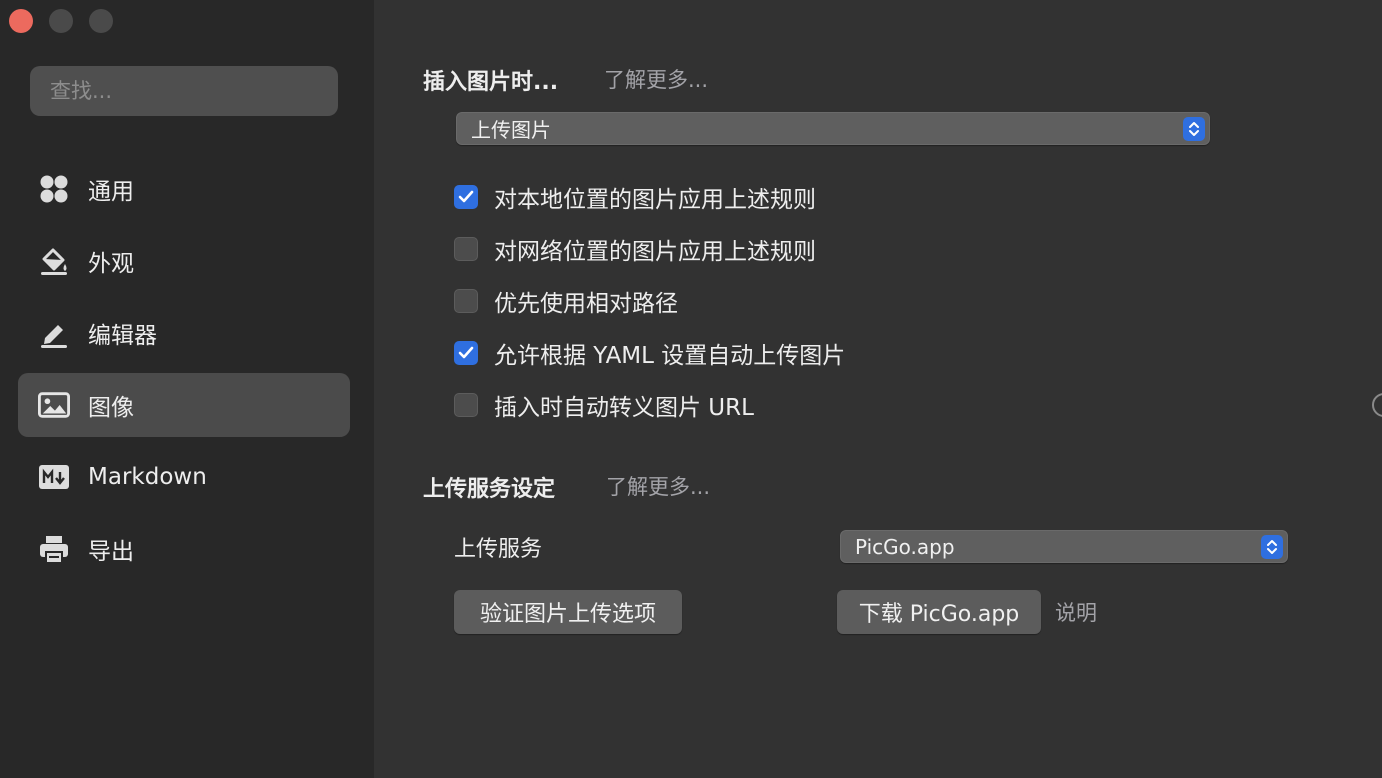 This screenshot has height=778, width=1382. What do you see at coordinates (184, 549) in the screenshot?
I see `sidebar-item-export: 导出` at bounding box center [184, 549].